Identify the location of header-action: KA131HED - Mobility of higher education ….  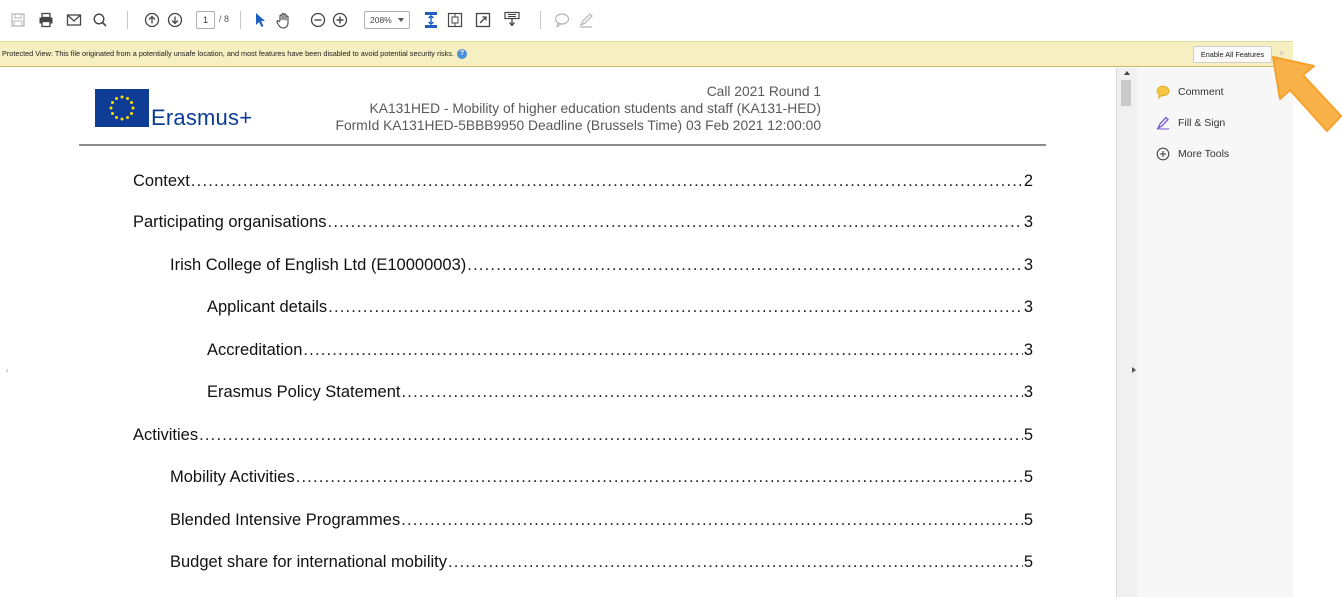
(595, 108).